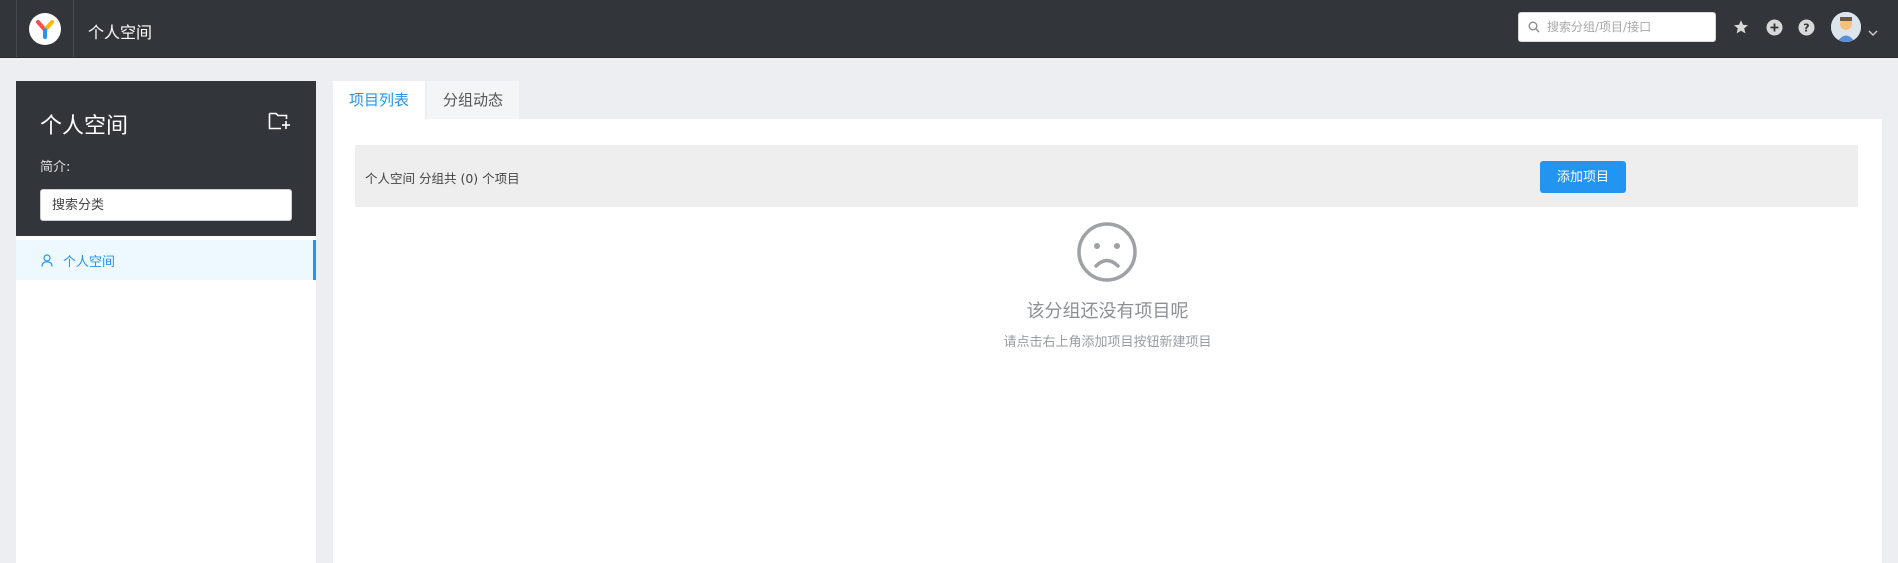  What do you see at coordinates (84, 126) in the screenshot?
I see `sidebar-title: 个人空间` at bounding box center [84, 126].